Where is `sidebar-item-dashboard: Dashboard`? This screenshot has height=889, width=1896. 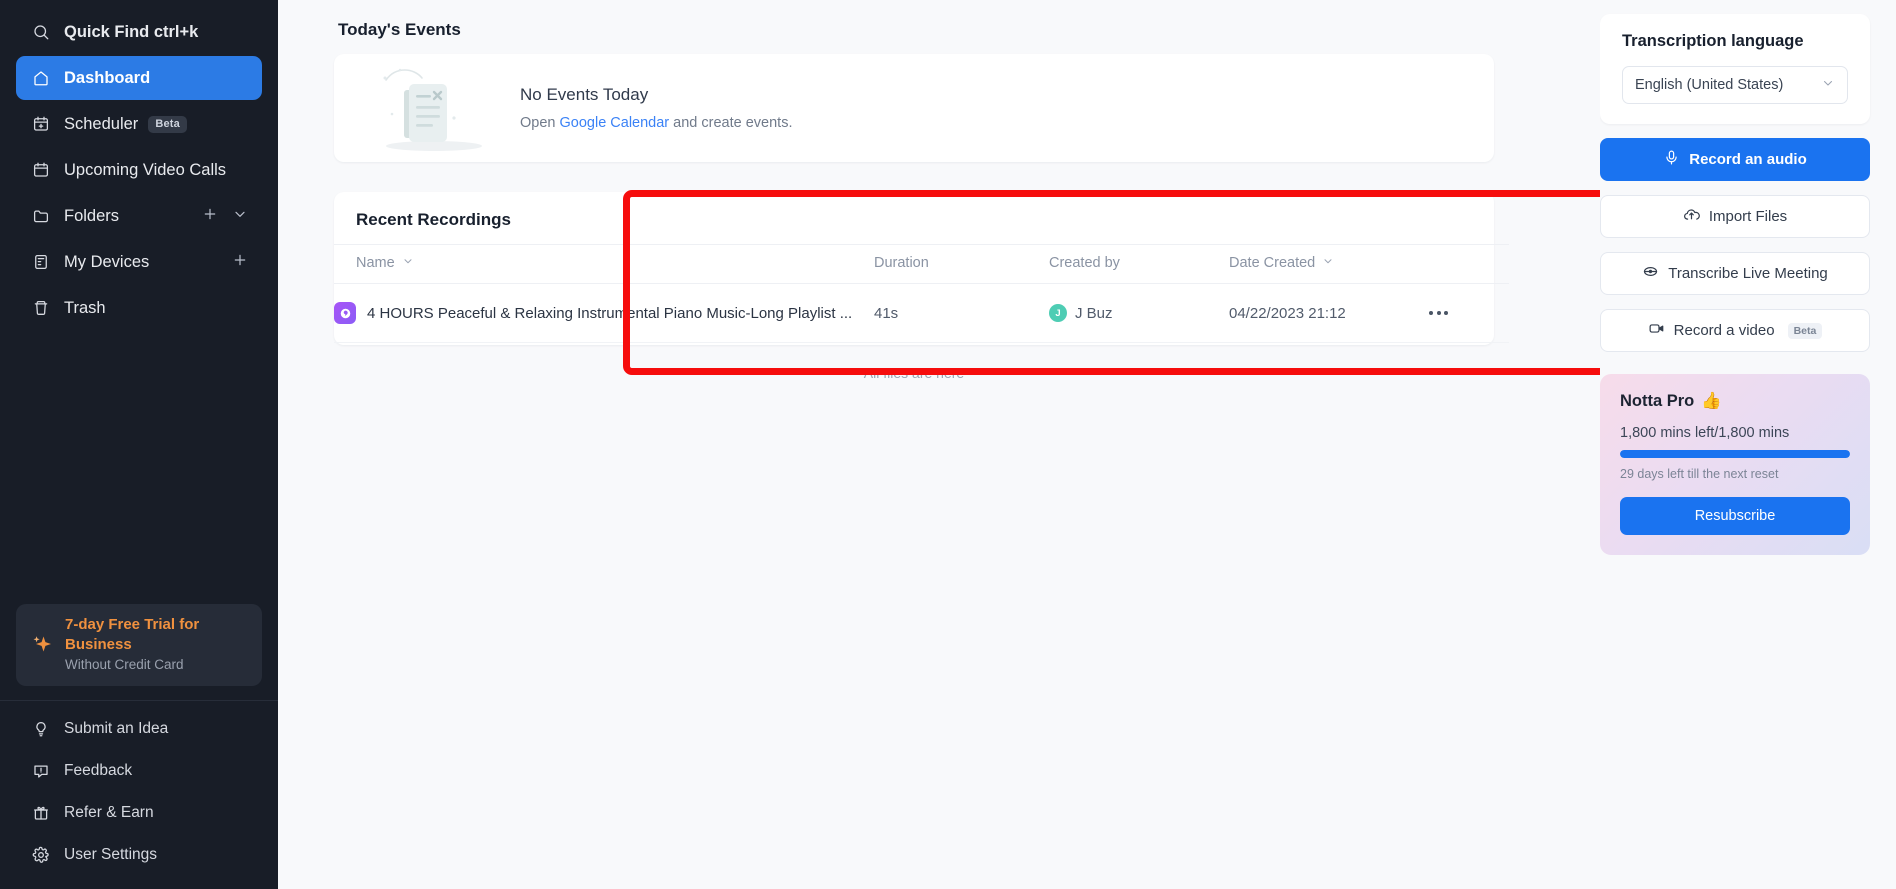
sidebar-item-dashboard: Dashboard is located at coordinates (139, 78).